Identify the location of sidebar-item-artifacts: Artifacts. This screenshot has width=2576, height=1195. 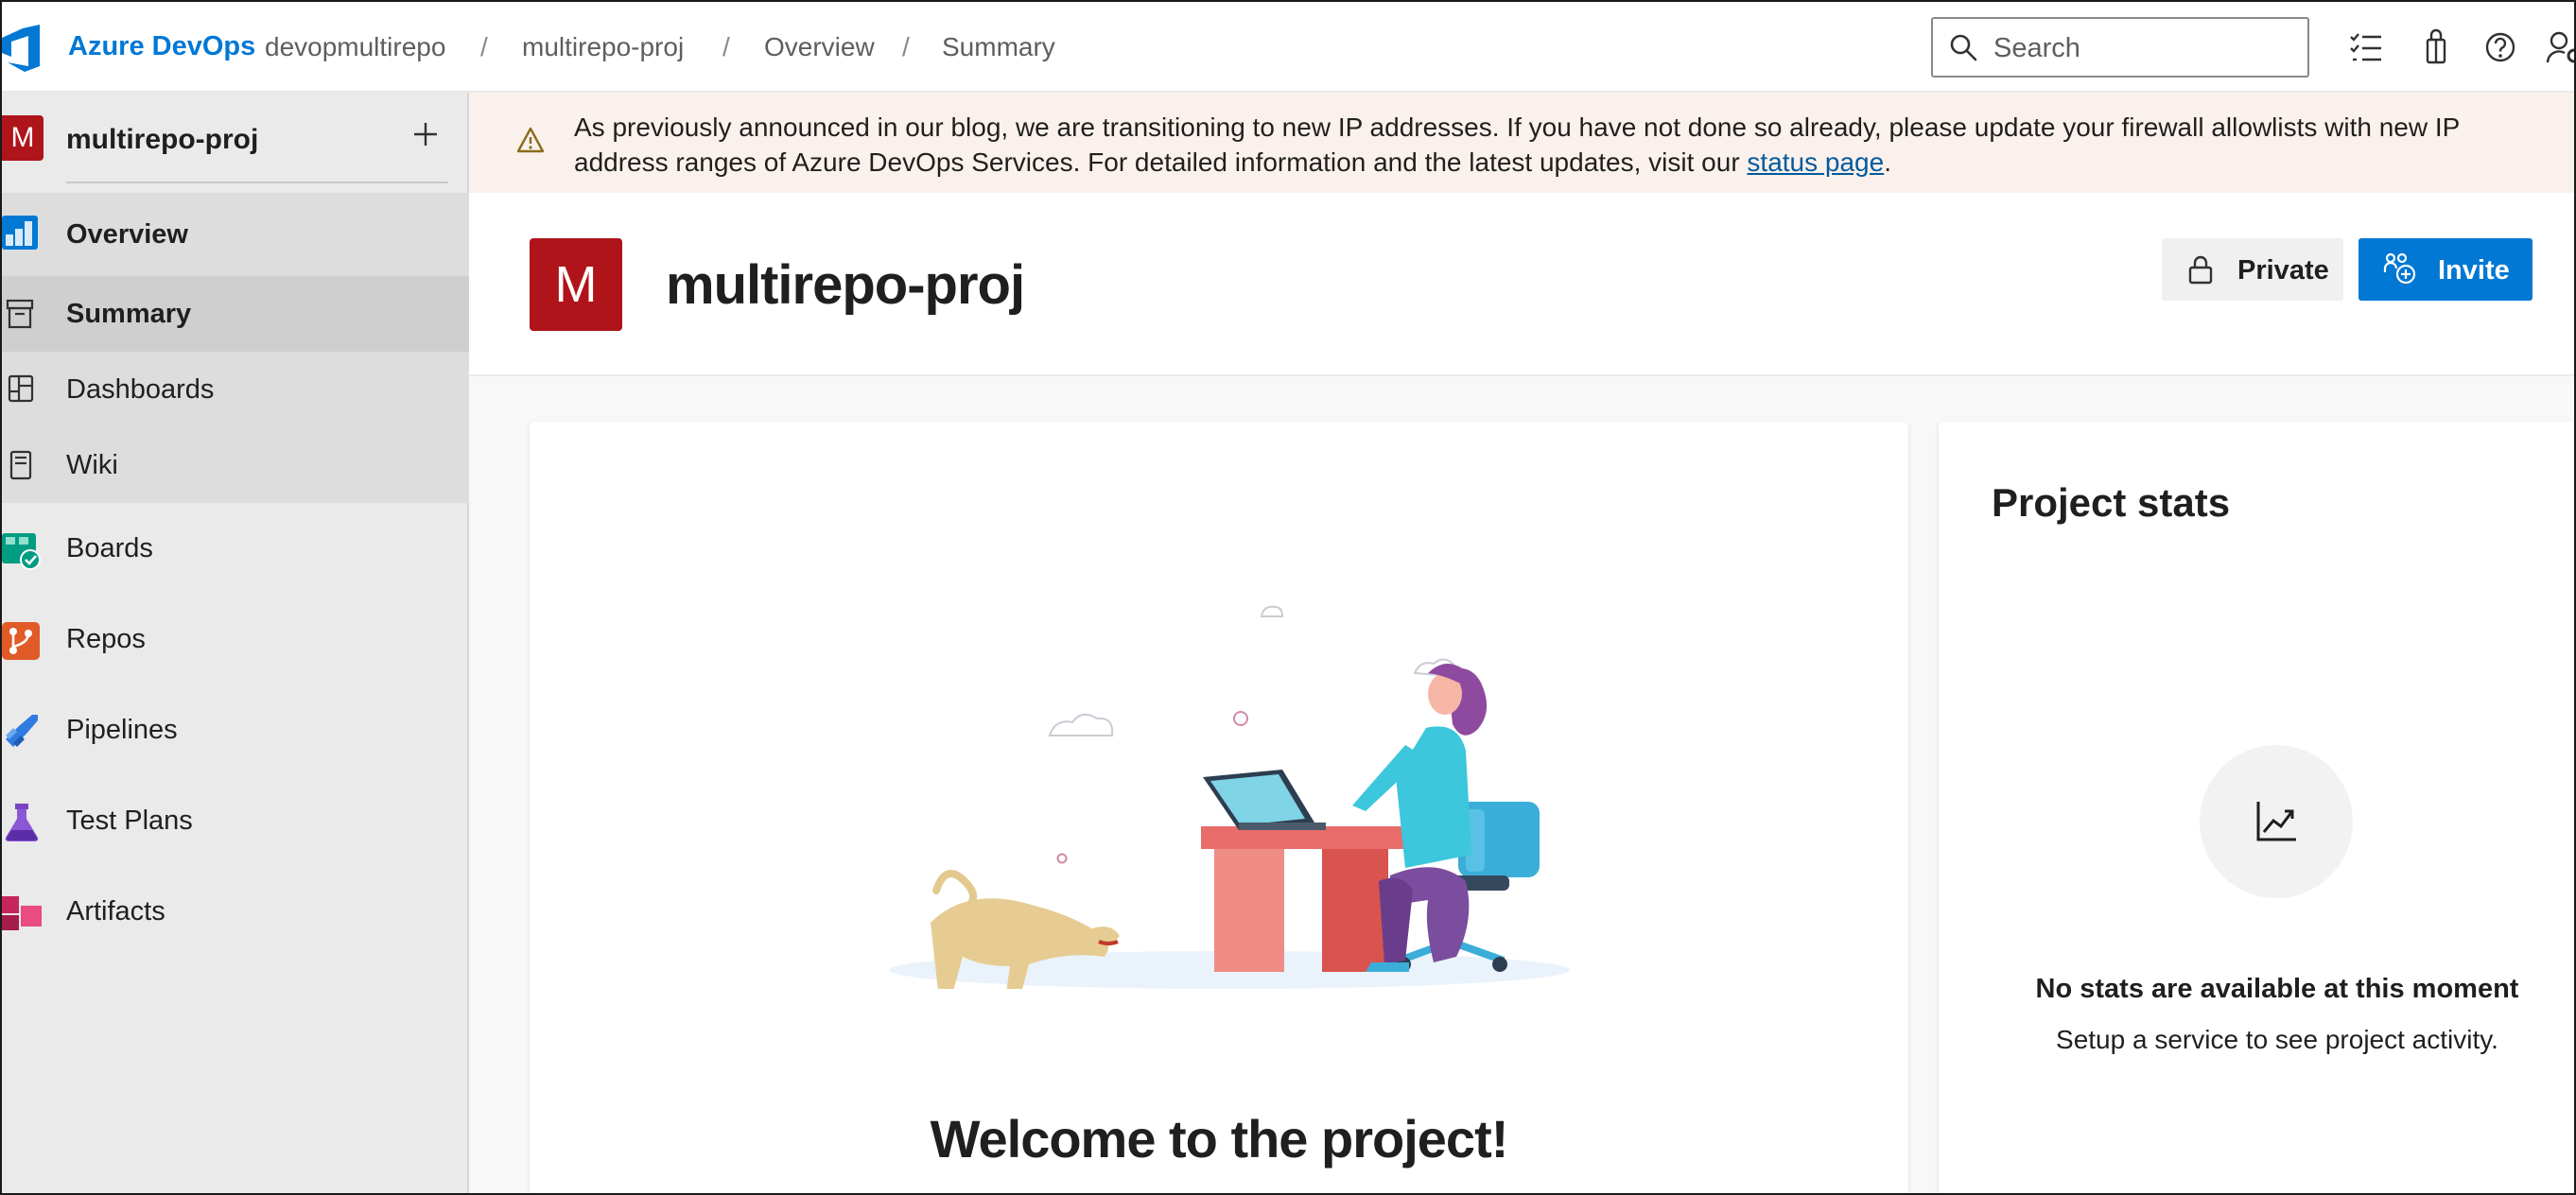
(235, 911).